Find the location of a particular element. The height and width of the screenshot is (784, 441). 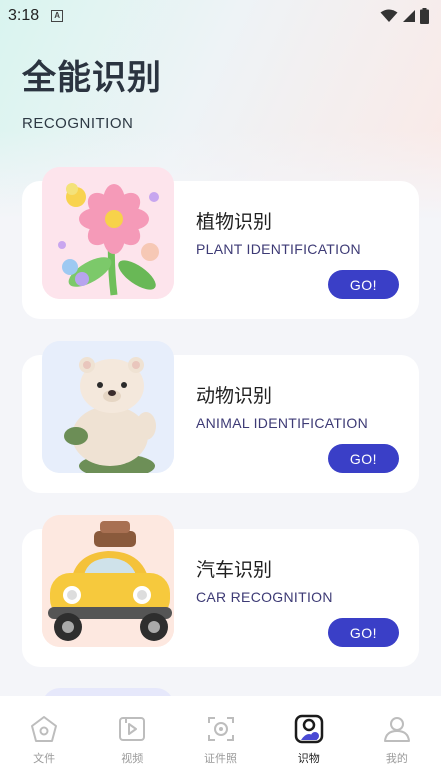

notification-icon: A is located at coordinates (57, 16).